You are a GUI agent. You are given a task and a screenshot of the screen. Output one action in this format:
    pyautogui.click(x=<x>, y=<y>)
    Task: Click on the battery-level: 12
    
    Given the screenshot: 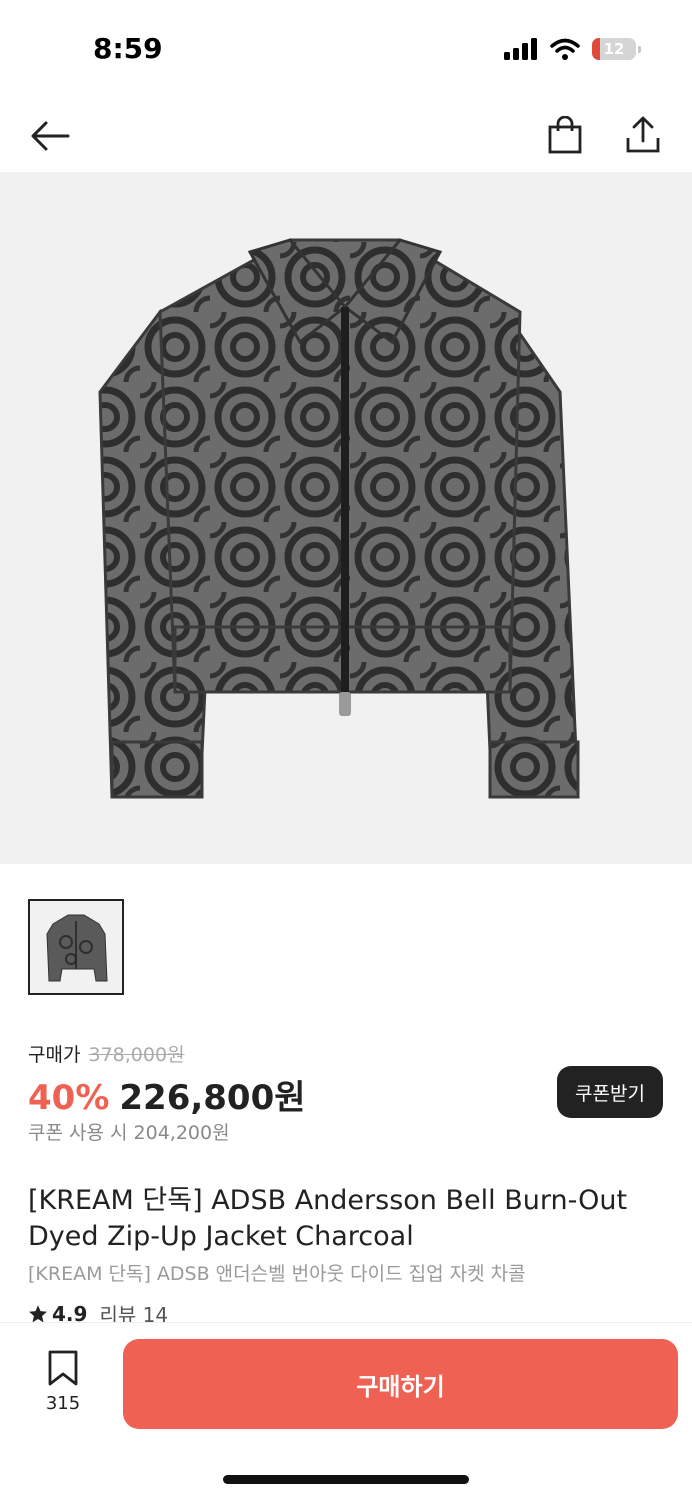 What is the action you would take?
    pyautogui.click(x=614, y=49)
    